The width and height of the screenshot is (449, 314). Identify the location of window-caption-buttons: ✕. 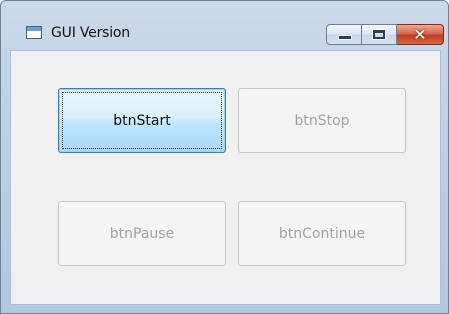
(385, 34).